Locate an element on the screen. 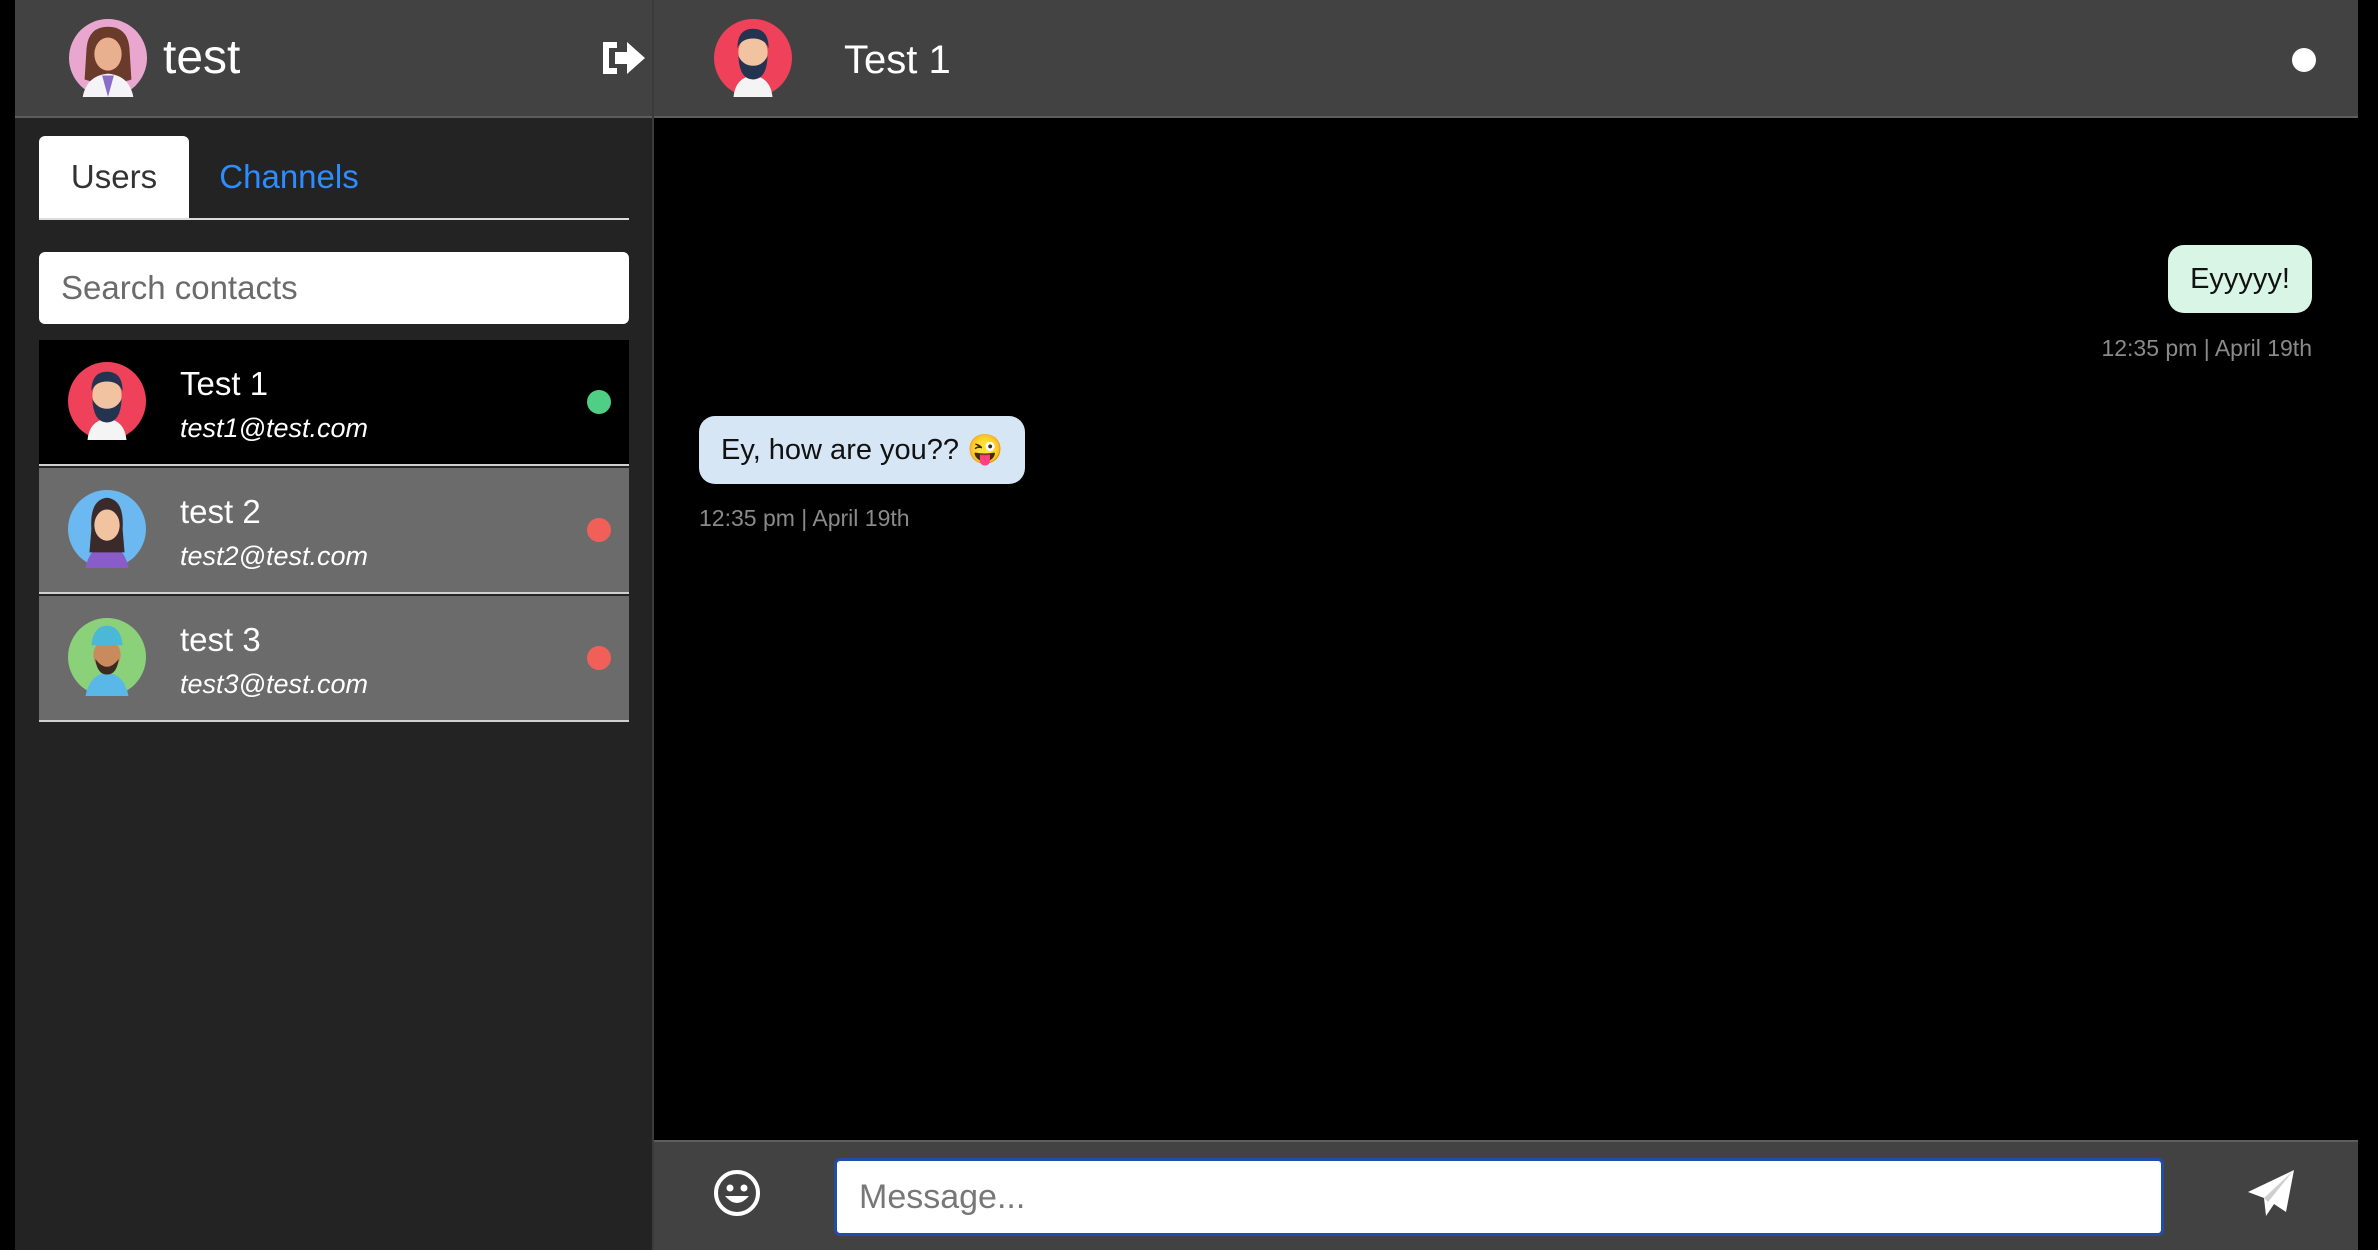 This screenshot has height=1250, width=2378. tab-users: Users is located at coordinates (114, 177).